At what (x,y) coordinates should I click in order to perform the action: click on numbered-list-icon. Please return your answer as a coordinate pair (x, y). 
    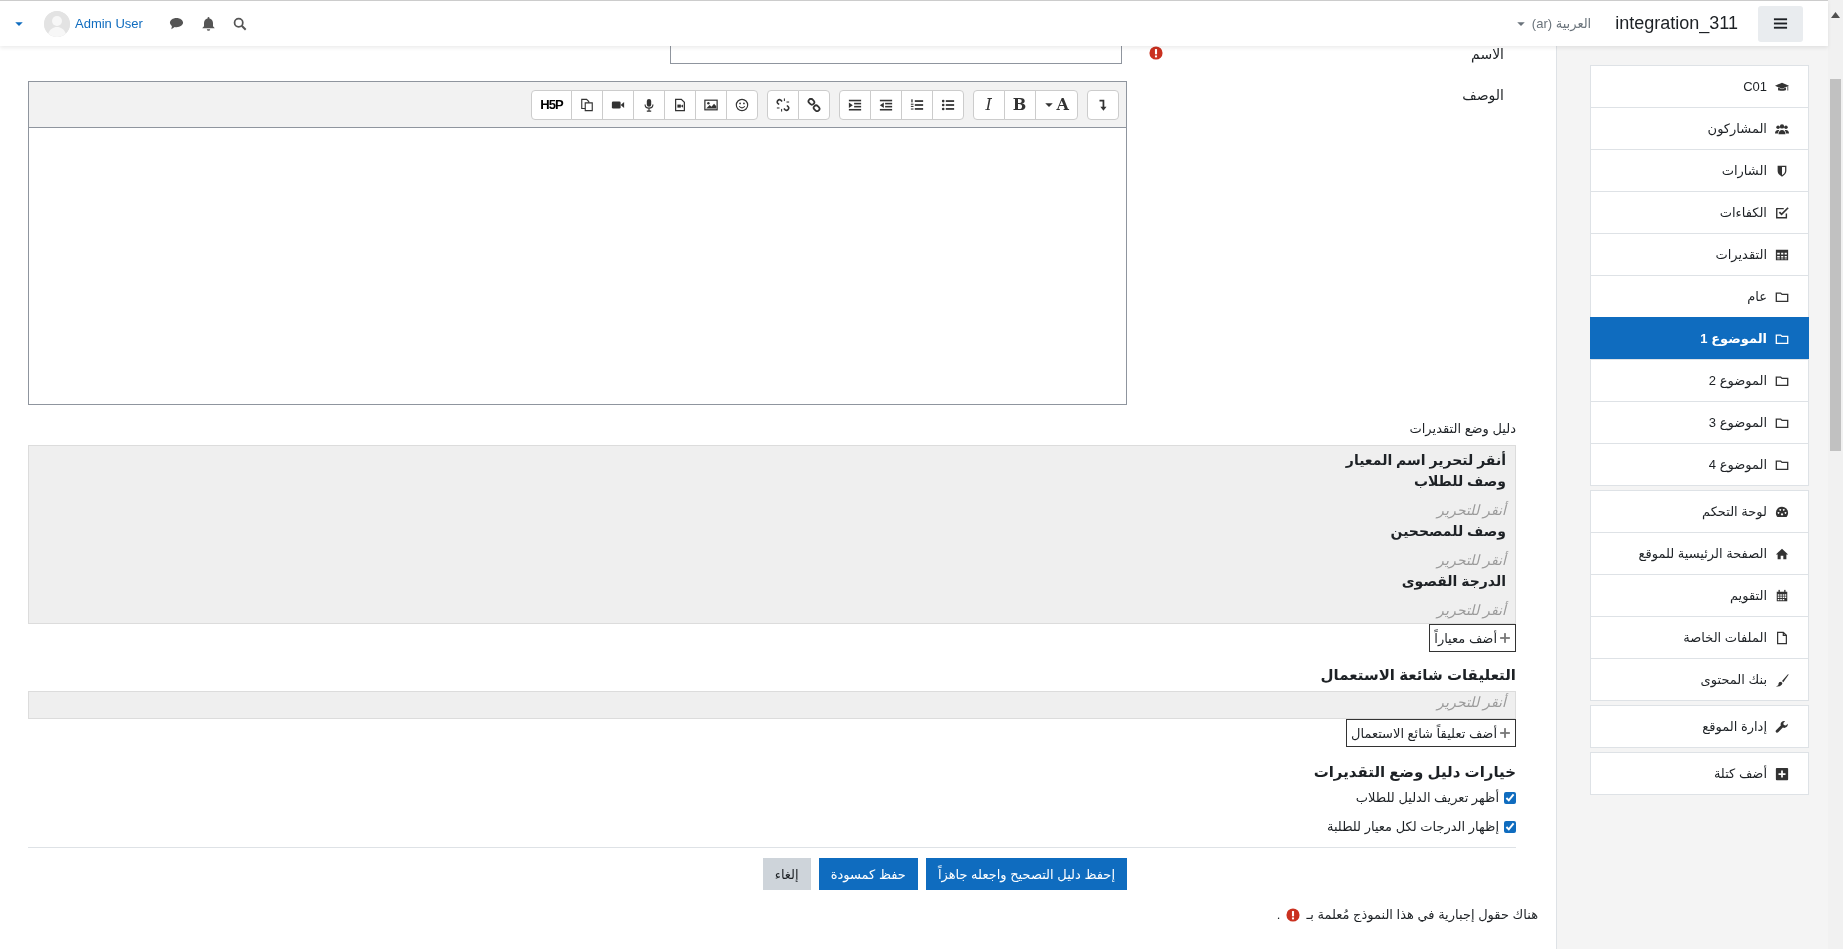
    Looking at the image, I should click on (916, 104).